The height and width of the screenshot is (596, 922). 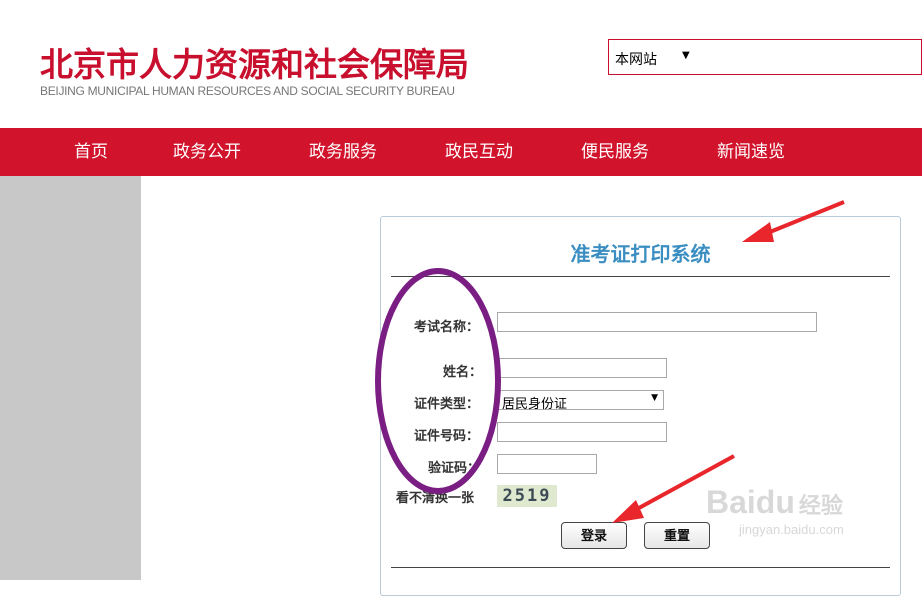 What do you see at coordinates (640, 276) in the screenshot?
I see `title-divider` at bounding box center [640, 276].